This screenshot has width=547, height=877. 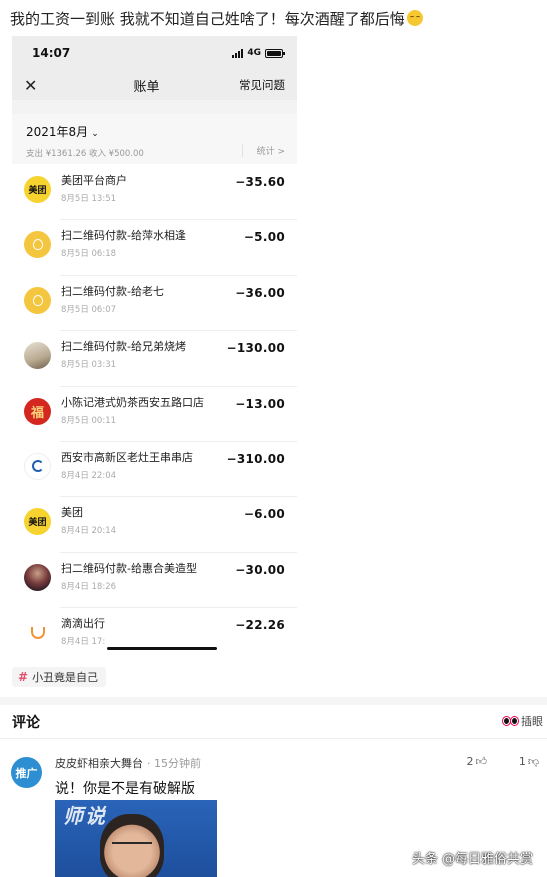 What do you see at coordinates (254, 53) in the screenshot?
I see `network-label: 4G` at bounding box center [254, 53].